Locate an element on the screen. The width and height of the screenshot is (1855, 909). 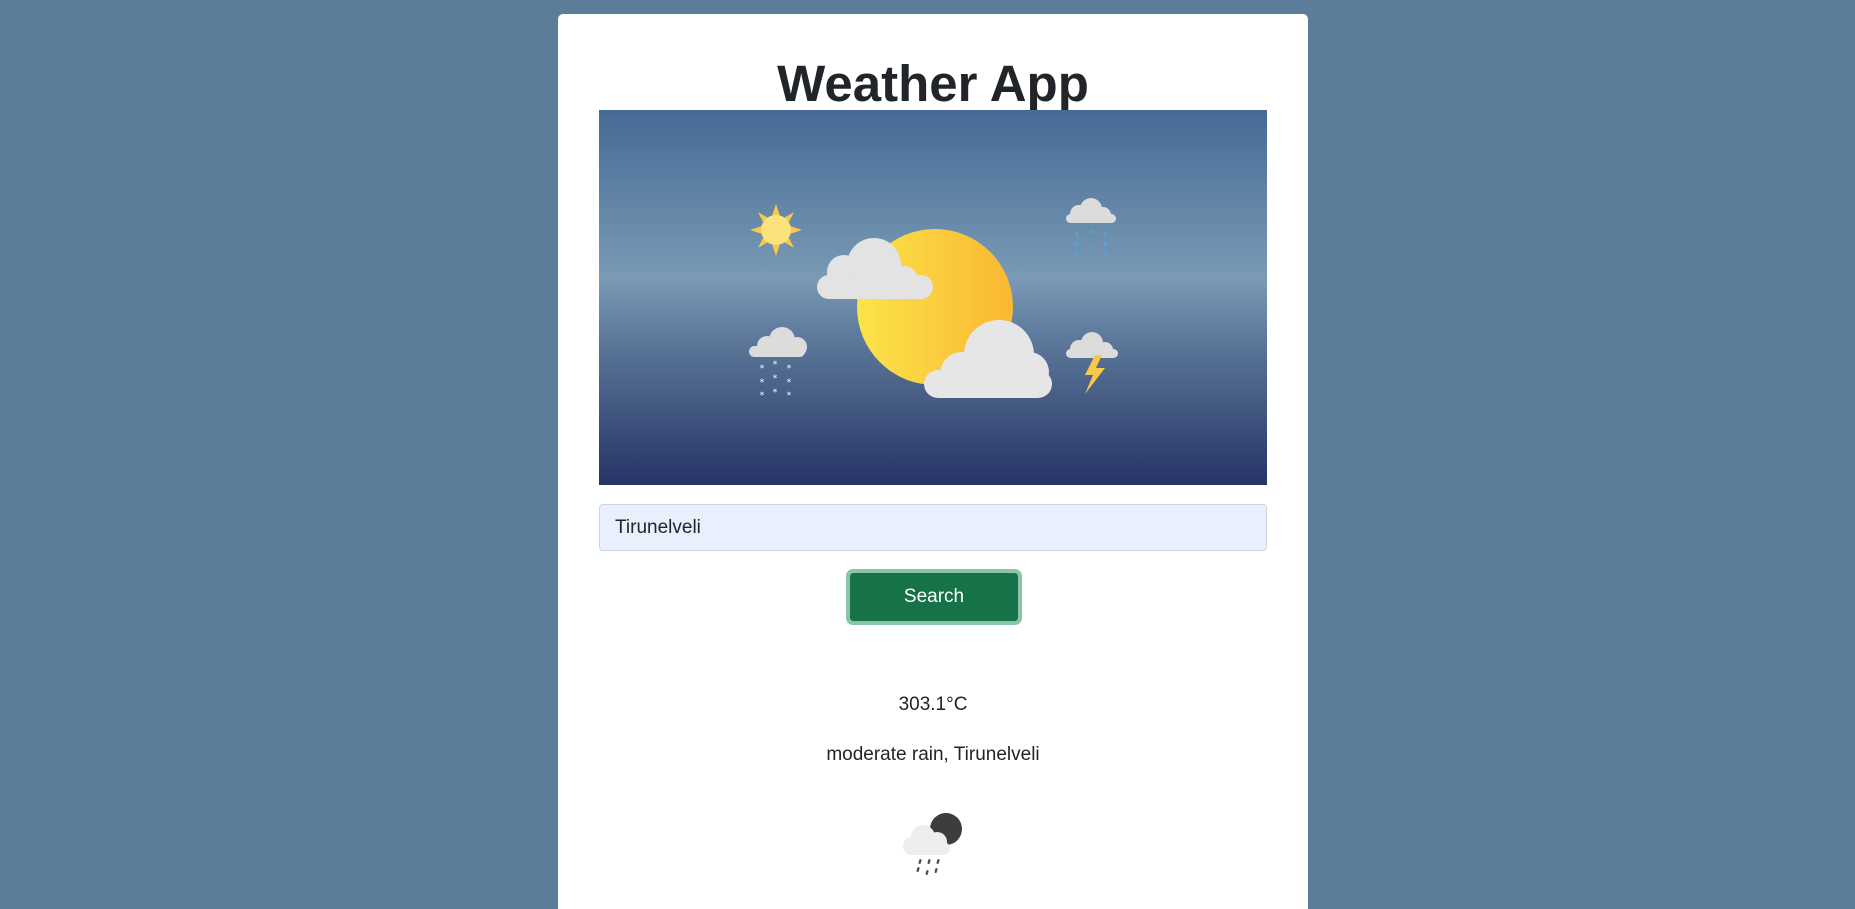
weather-banner-image: * * * * * * * * * is located at coordinates (933, 297).